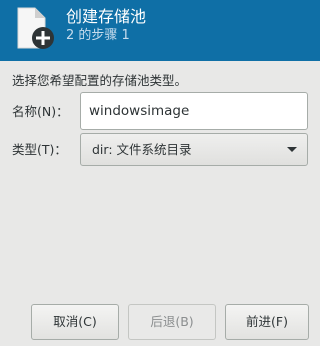 The width and height of the screenshot is (320, 346). Describe the element at coordinates (39, 149) in the screenshot. I see `type-label: 类型(T)：` at that location.